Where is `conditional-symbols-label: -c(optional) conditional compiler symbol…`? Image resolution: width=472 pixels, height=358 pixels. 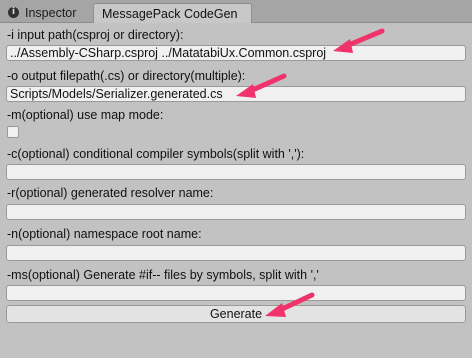 conditional-symbols-label: -c(optional) conditional compiler symbol… is located at coordinates (156, 154).